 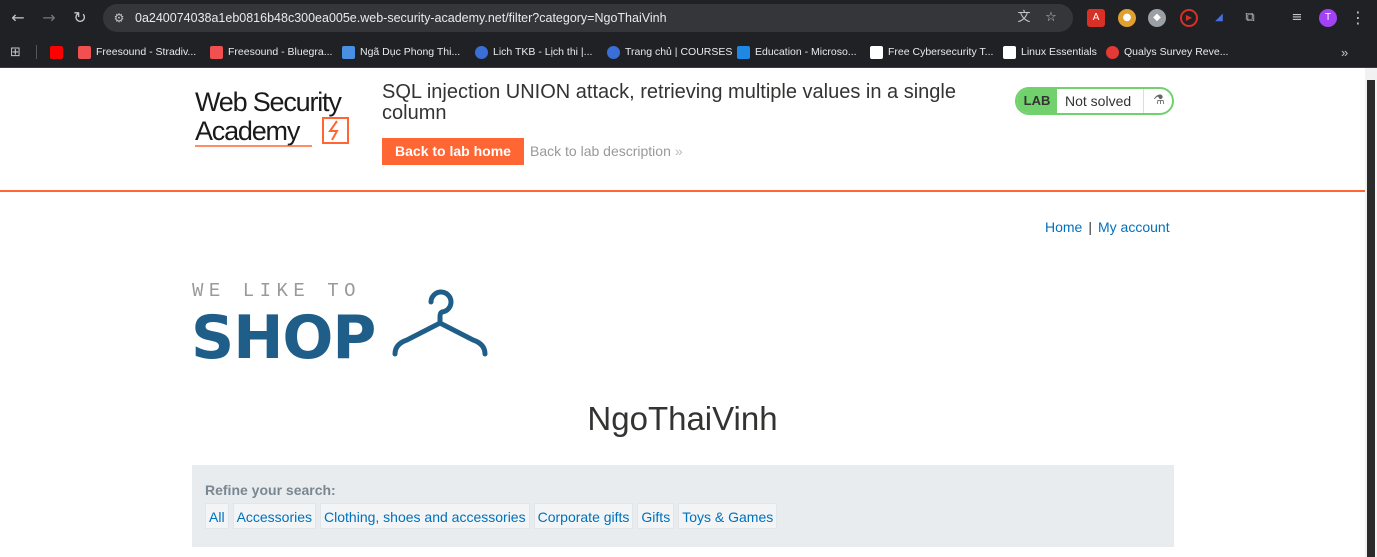 What do you see at coordinates (276, 291) in the screenshot?
I see `shop-logo-tagline: WE LIKE TO` at bounding box center [276, 291].